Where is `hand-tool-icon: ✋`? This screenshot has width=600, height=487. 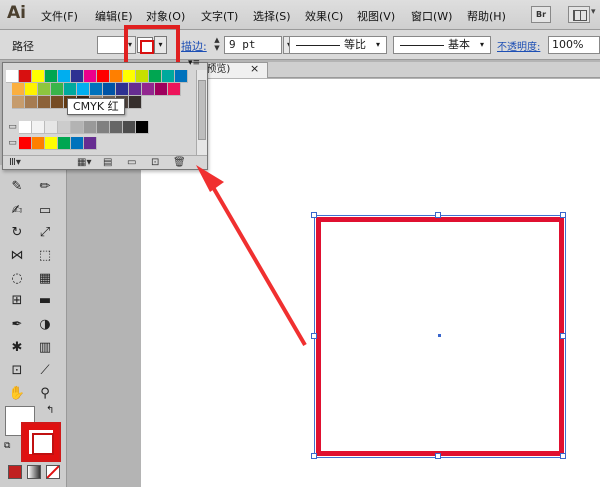 hand-tool-icon: ✋ is located at coordinates (17, 393).